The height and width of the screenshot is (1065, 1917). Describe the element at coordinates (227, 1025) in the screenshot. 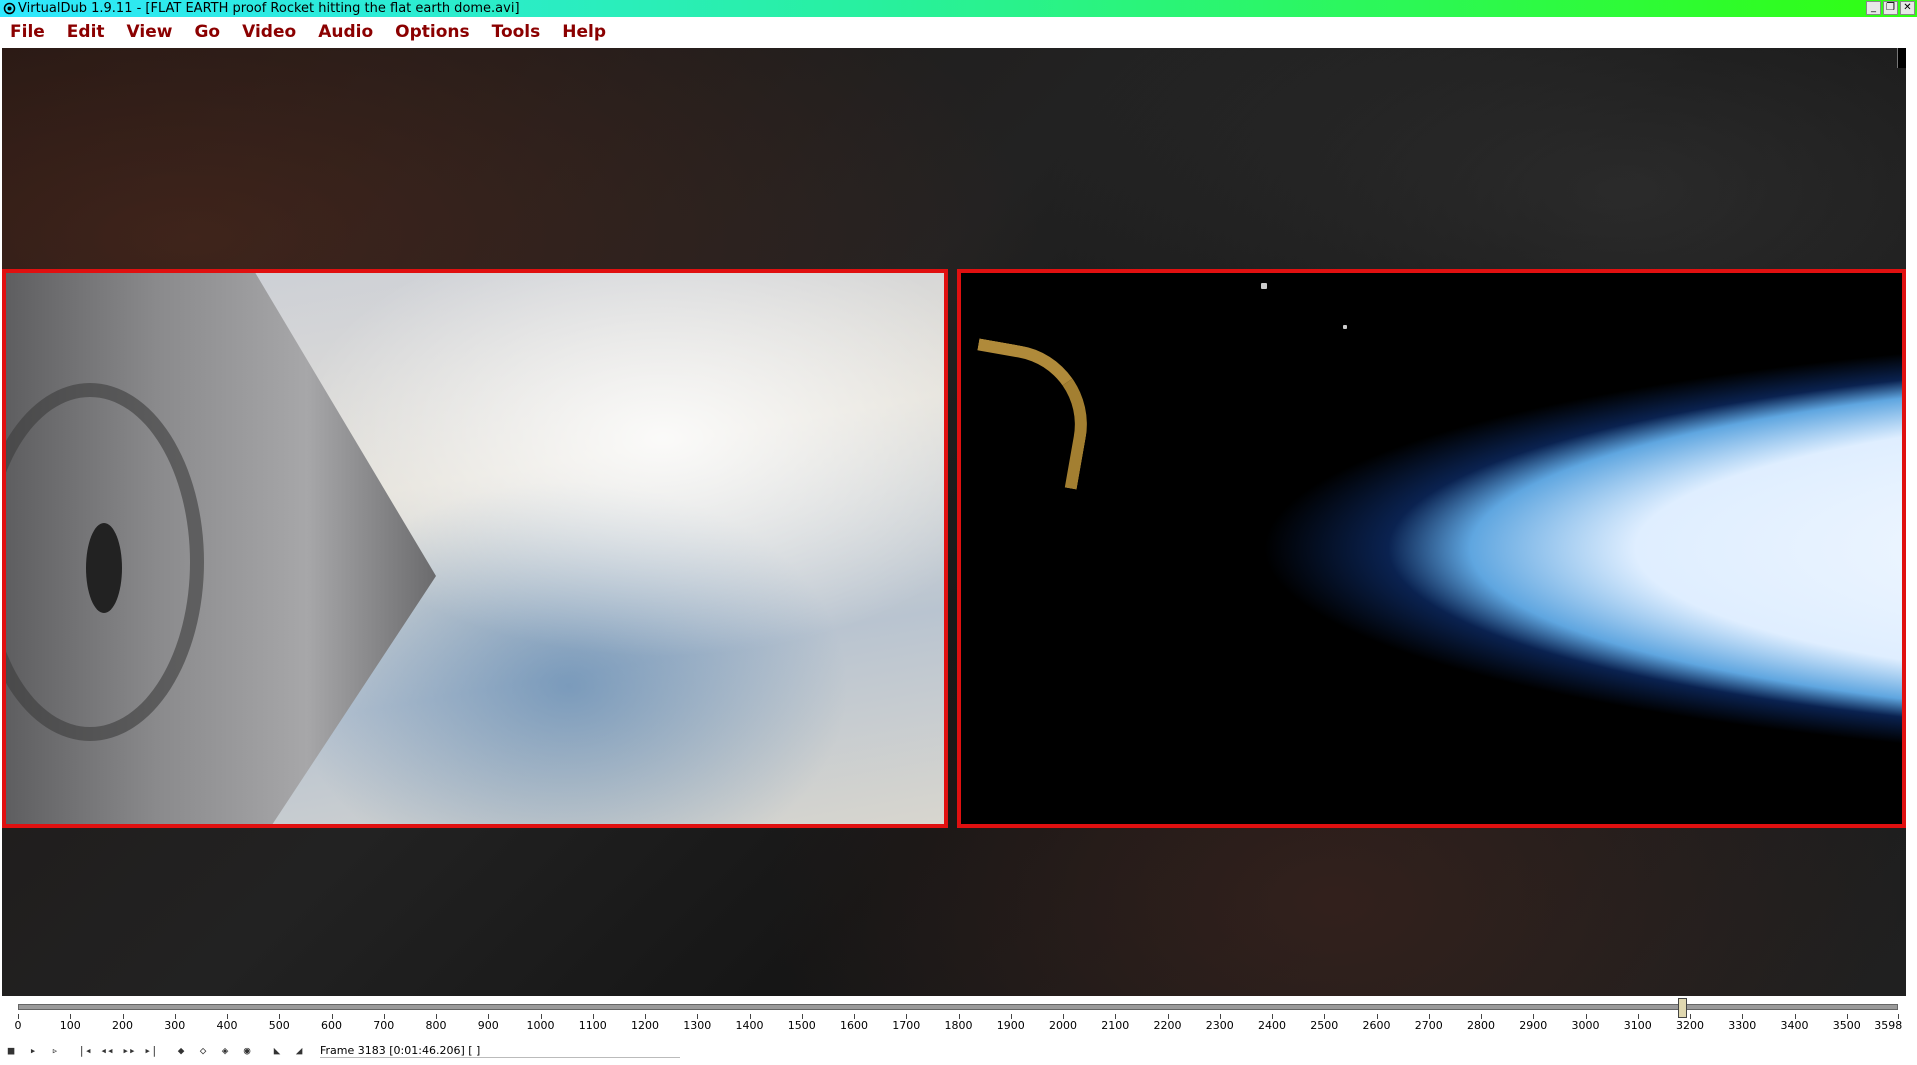

I see `timeline-tick-label: 400` at that location.